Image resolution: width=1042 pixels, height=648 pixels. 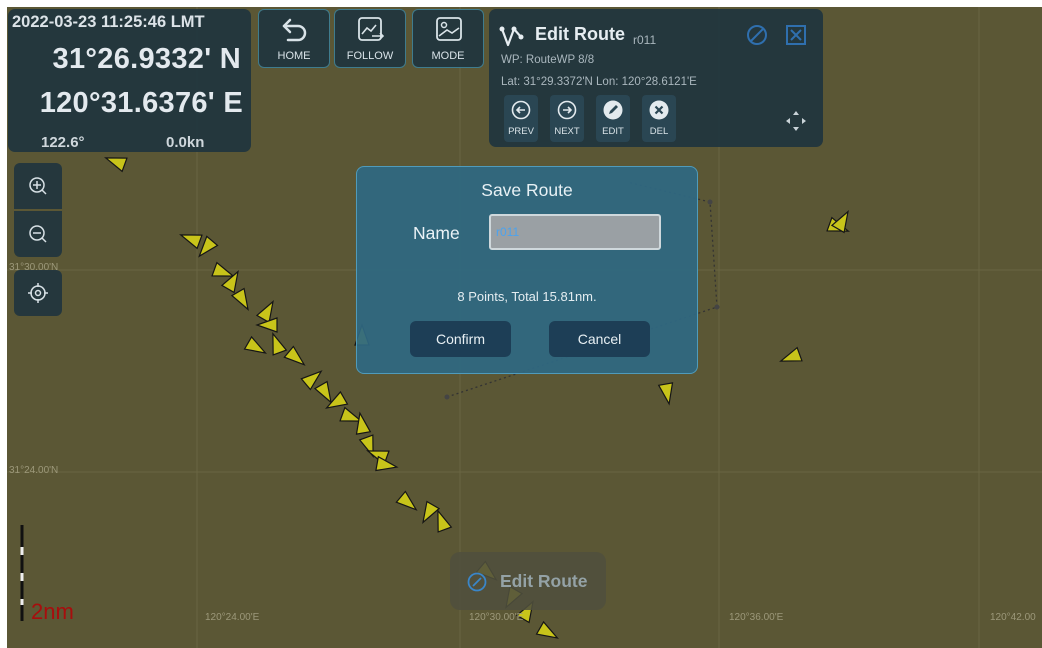 I want to click on waypoint-text: WP: RouteWP 8/8, so click(x=548, y=60).